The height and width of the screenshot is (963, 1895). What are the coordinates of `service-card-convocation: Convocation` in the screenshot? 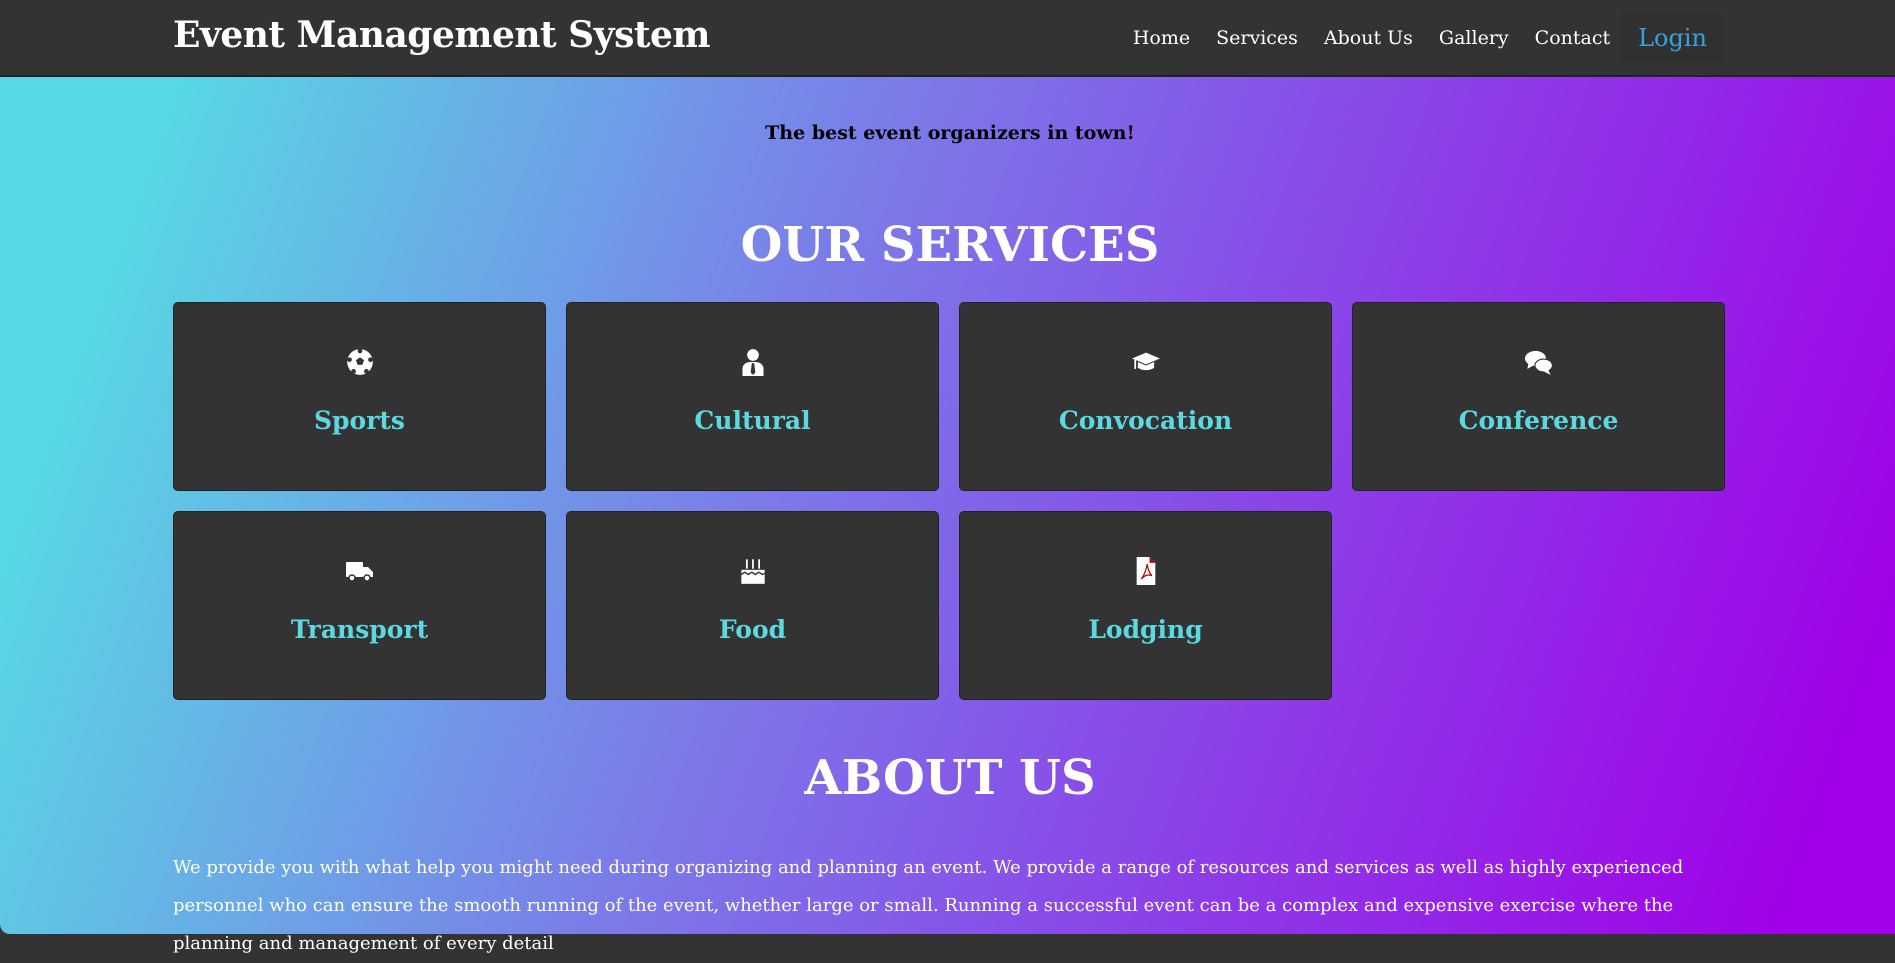 It's located at (1145, 396).